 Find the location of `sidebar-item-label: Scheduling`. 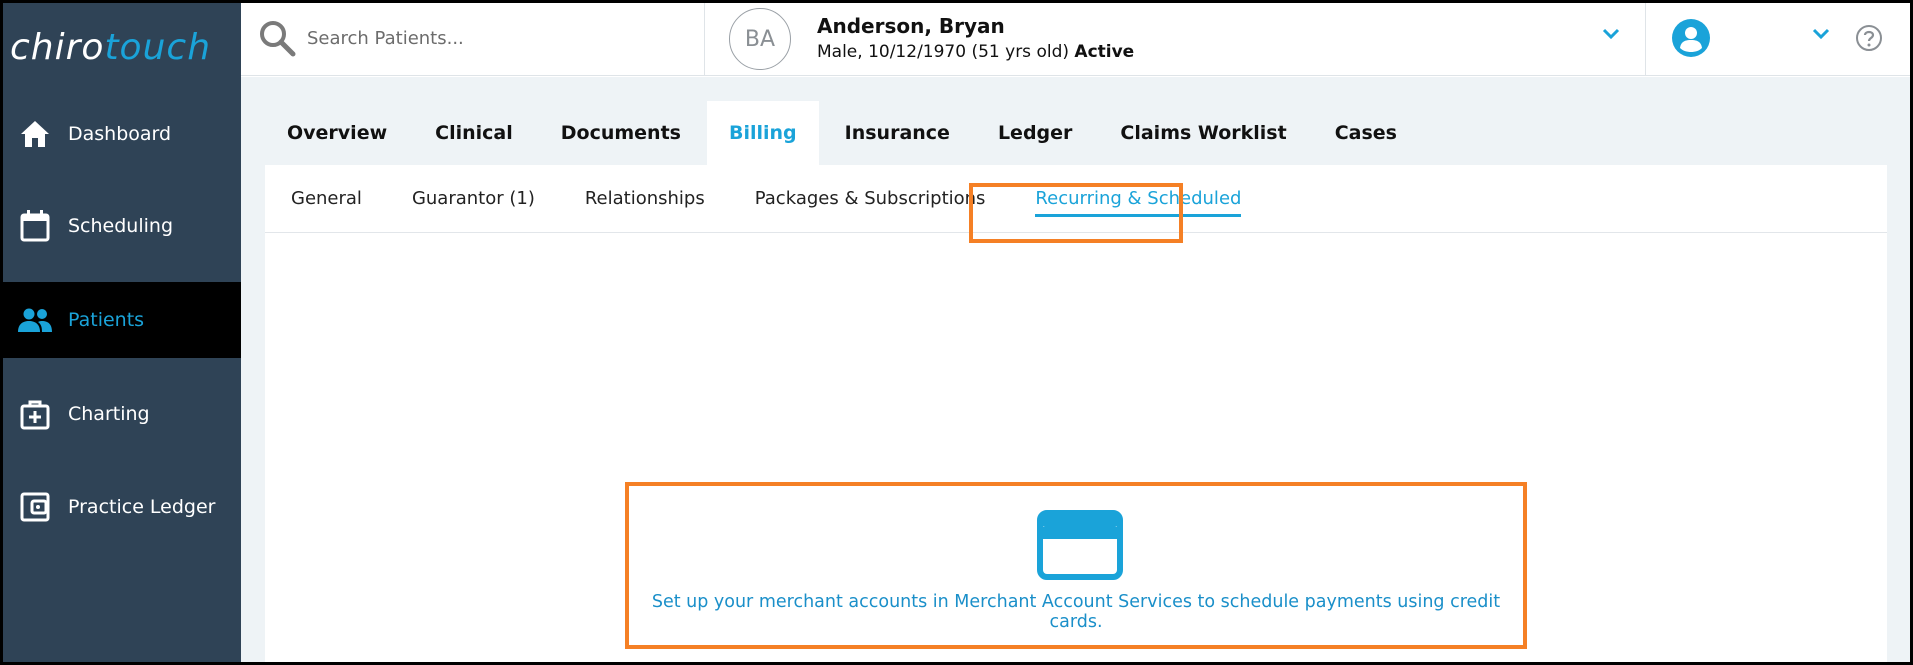

sidebar-item-label: Scheduling is located at coordinates (121, 226).